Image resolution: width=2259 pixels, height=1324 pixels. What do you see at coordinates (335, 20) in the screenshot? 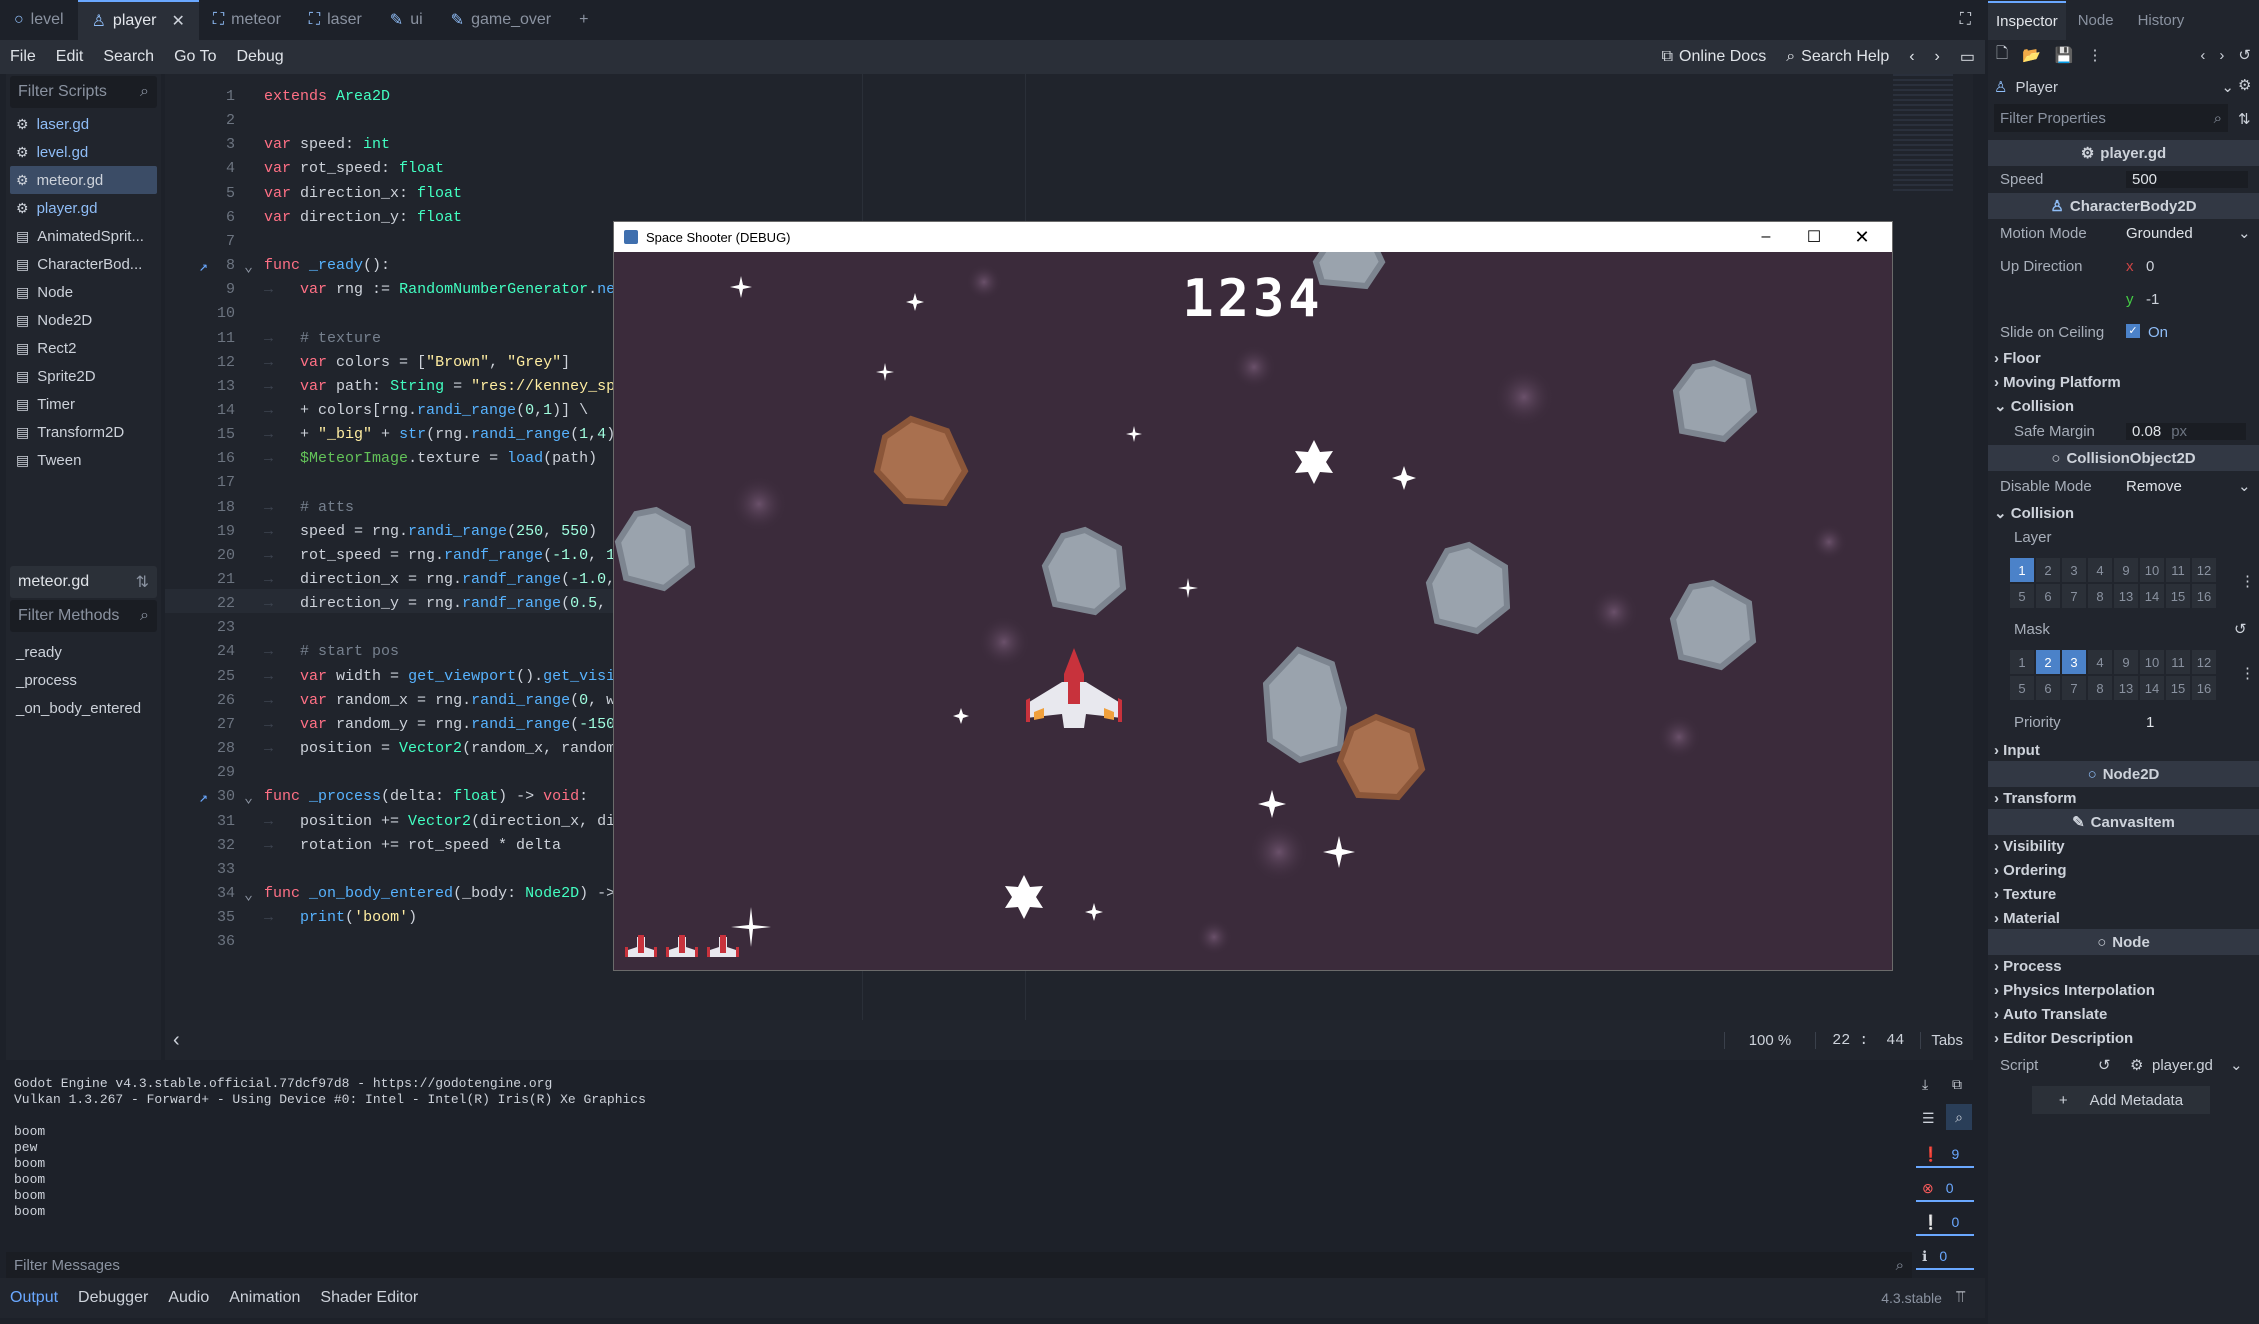
I see `tab-laser: ⛶ laser` at bounding box center [335, 20].